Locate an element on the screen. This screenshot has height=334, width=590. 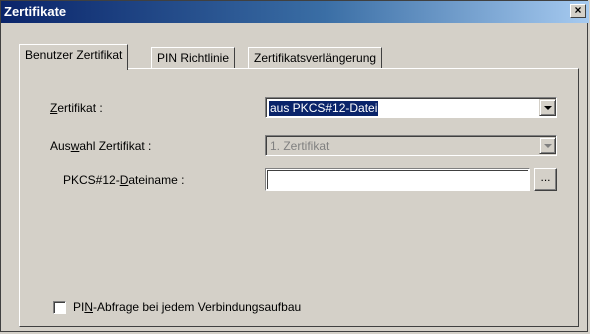
title-bar: Zertifikate × is located at coordinates (295, 12).